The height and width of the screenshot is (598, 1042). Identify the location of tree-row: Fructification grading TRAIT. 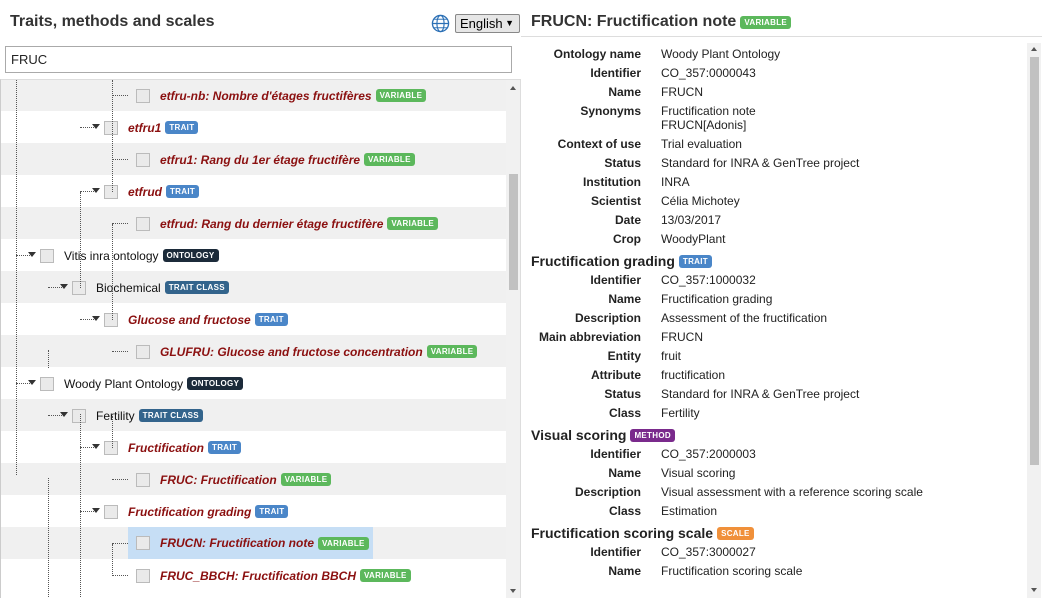
(253, 511).